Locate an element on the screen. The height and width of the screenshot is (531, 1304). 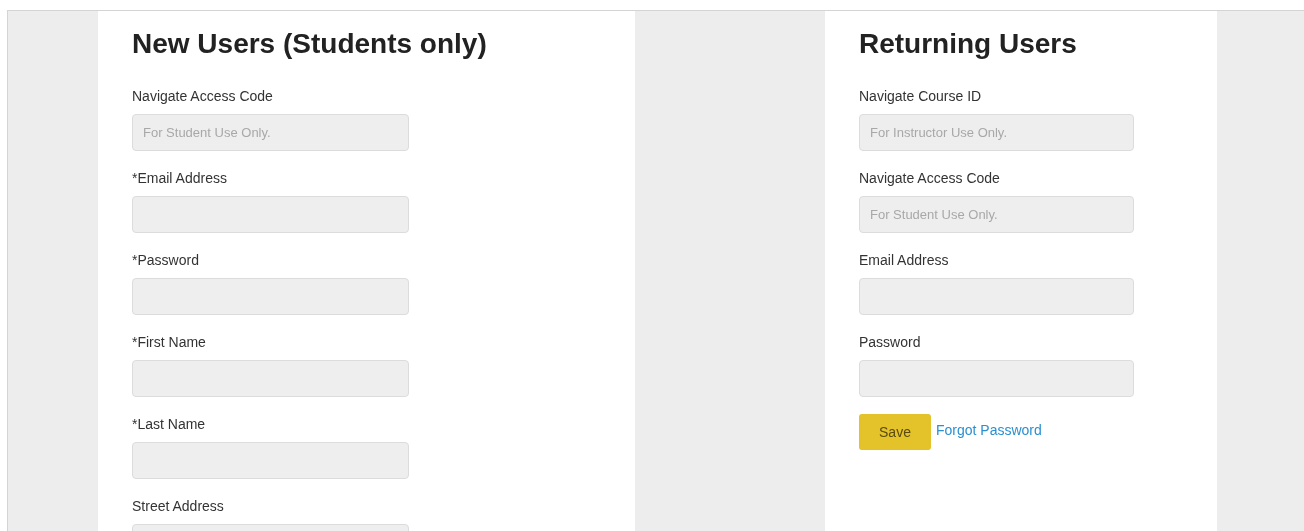
input-field: For Instructor Use Only. is located at coordinates (996, 132).